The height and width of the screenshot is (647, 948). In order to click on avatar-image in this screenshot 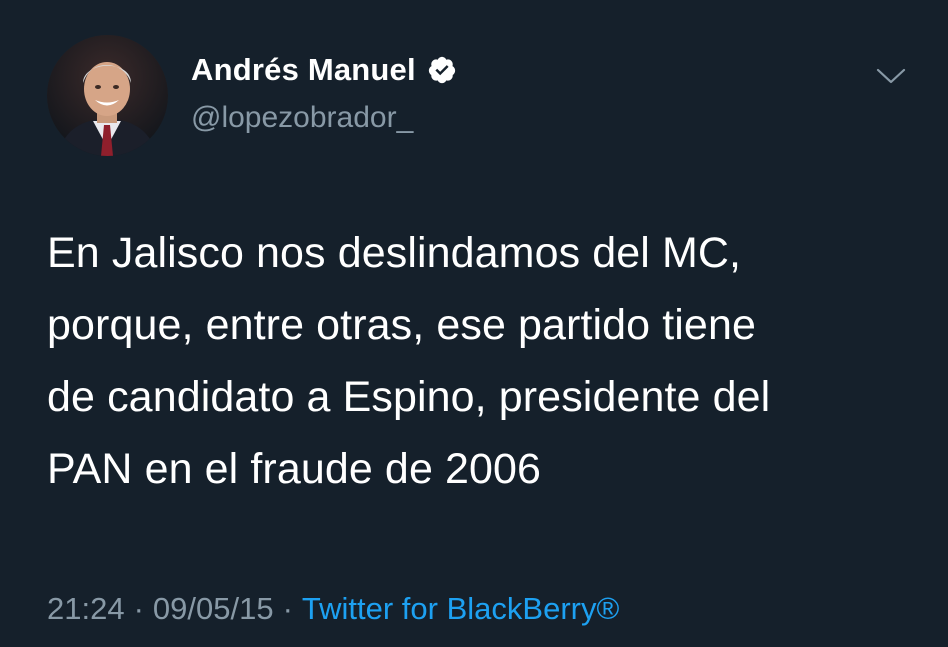, I will do `click(107, 95)`.